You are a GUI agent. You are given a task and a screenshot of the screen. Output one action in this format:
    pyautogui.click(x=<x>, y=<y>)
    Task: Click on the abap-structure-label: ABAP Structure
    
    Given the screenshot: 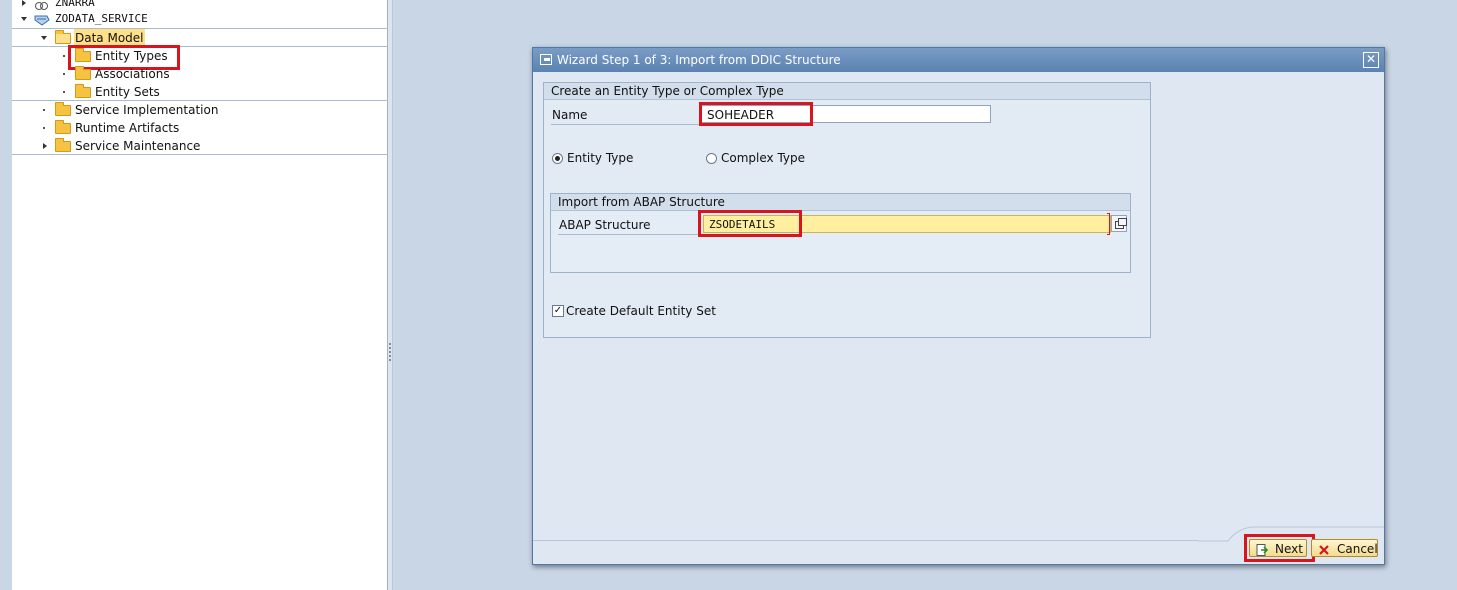 What is the action you would take?
    pyautogui.click(x=605, y=225)
    